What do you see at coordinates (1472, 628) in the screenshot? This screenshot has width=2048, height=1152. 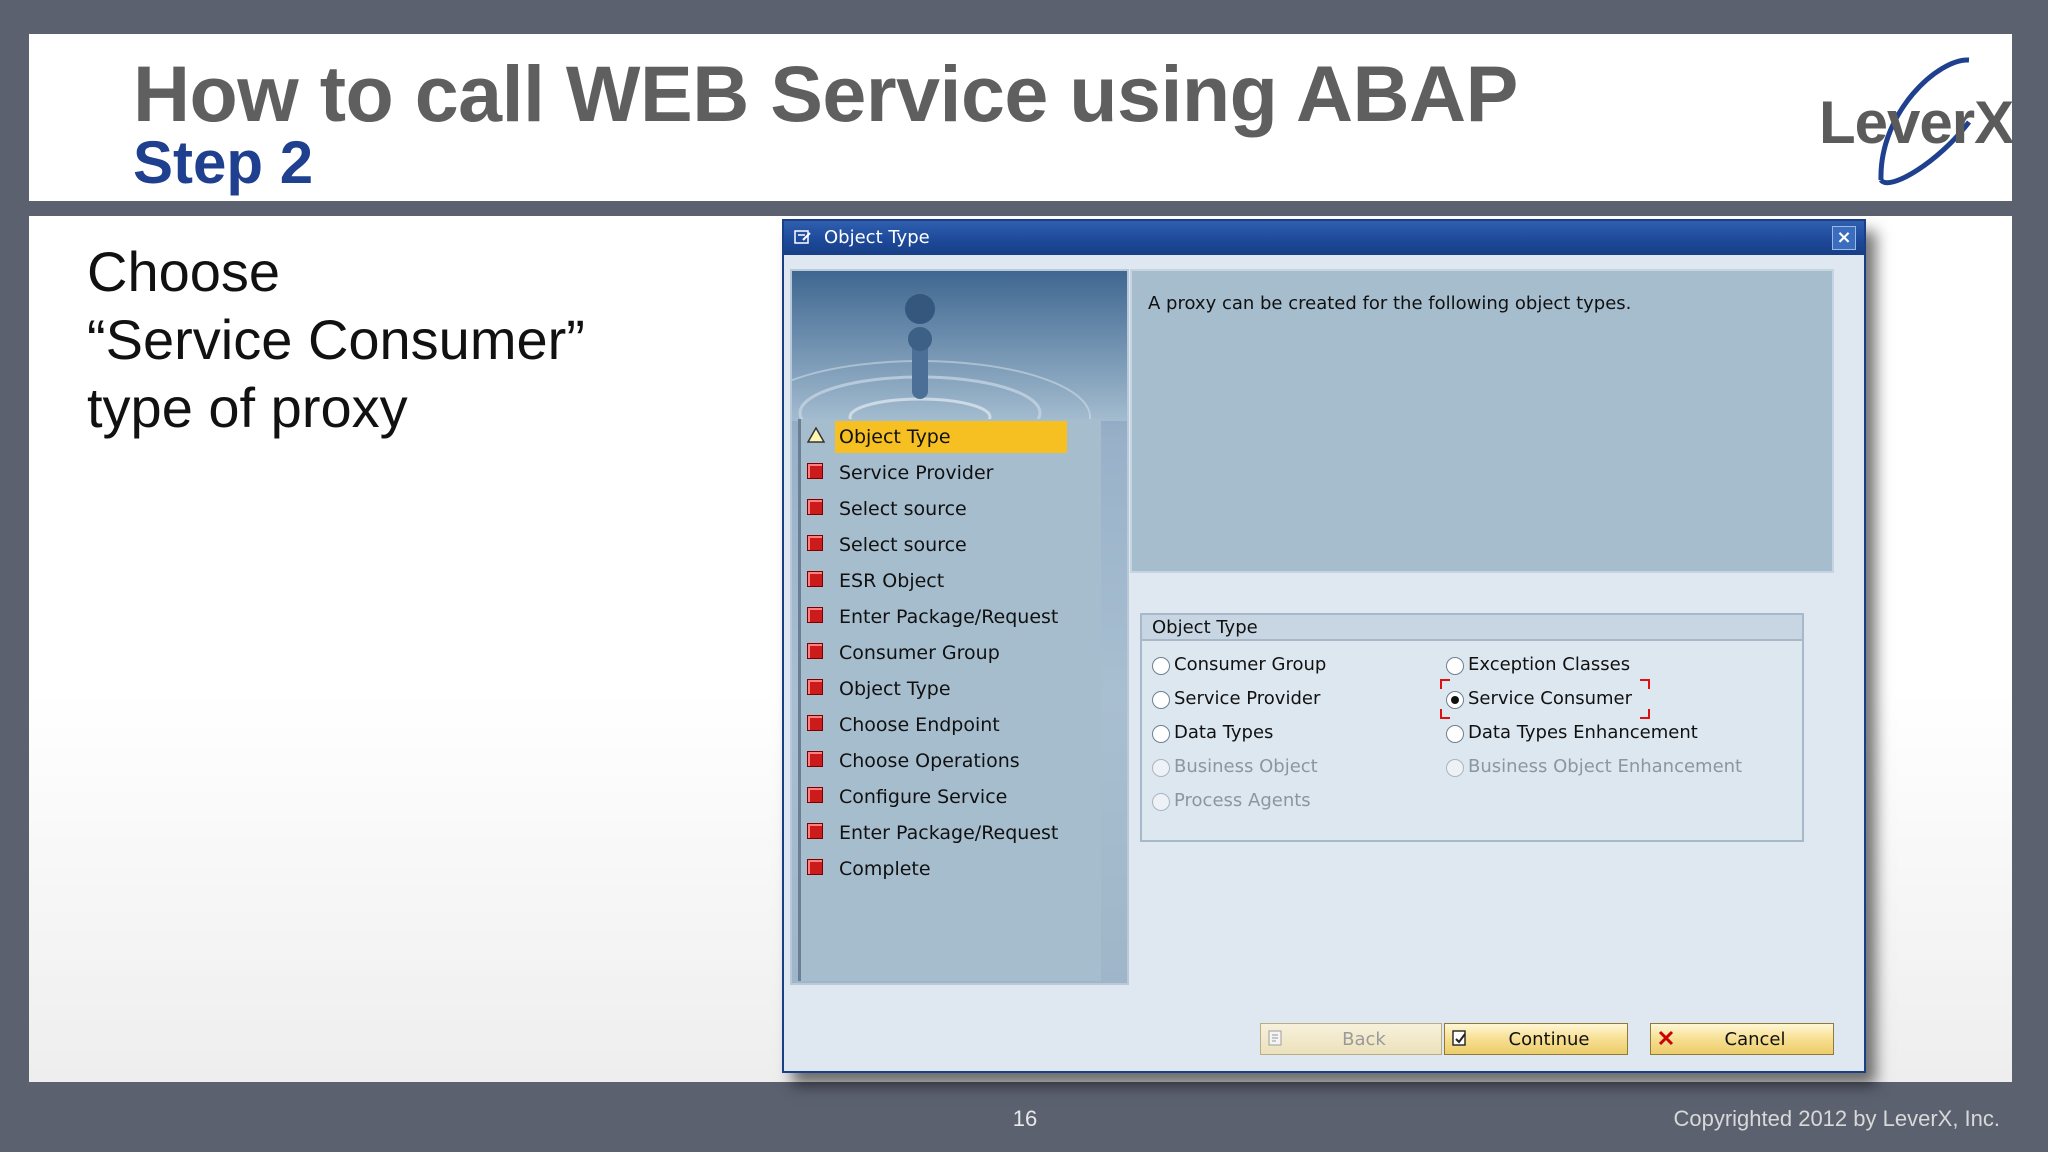 I see `group-header: Object Type` at bounding box center [1472, 628].